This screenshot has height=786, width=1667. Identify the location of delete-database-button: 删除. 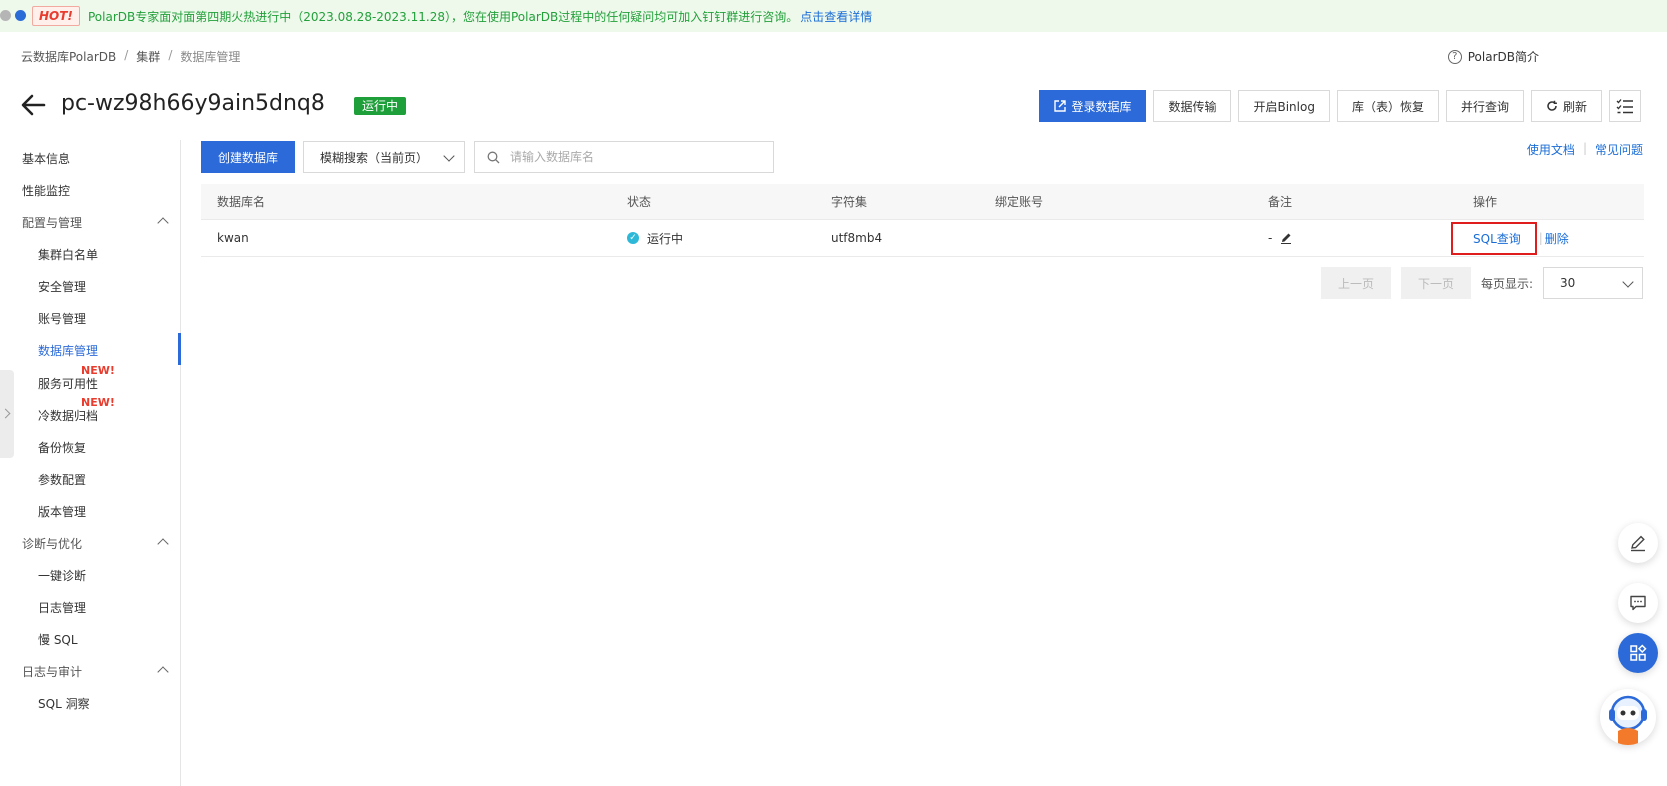
(1557, 238).